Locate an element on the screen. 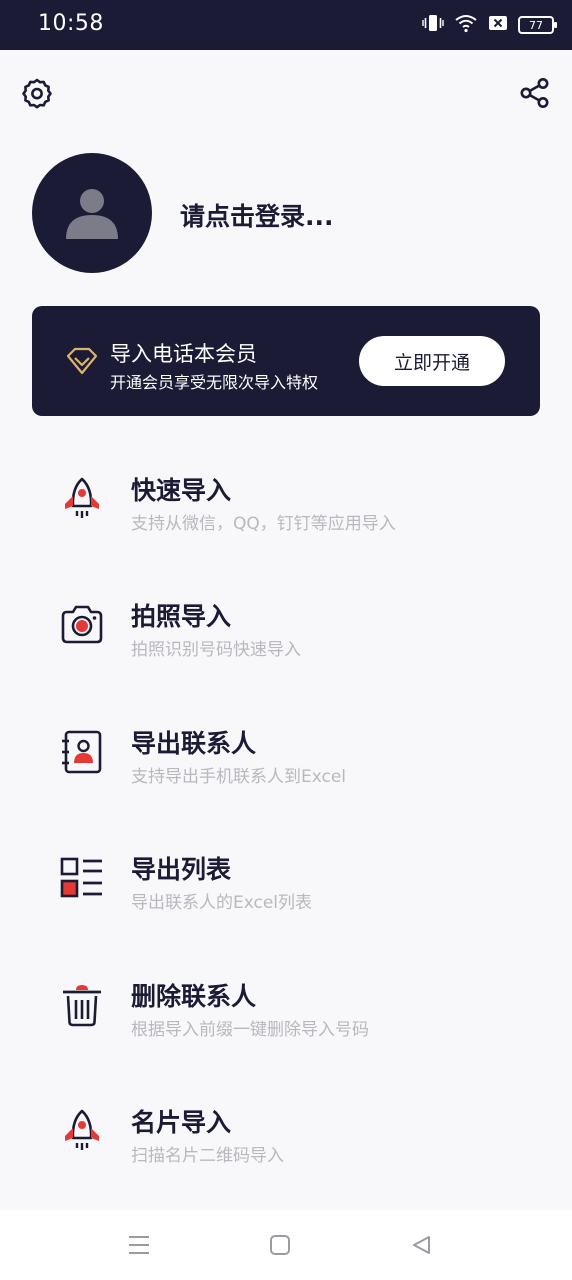  trash-icon is located at coordinates (82, 1005).